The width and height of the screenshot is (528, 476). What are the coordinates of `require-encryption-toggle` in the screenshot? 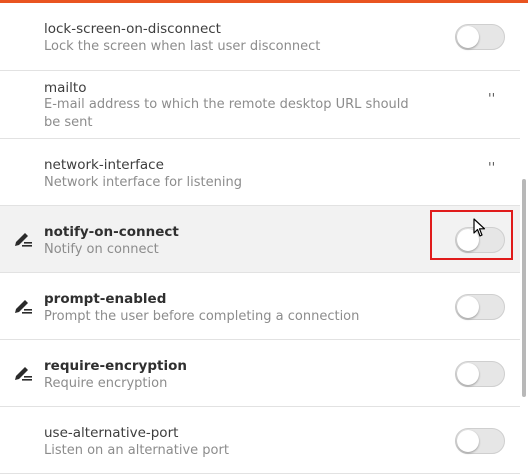 It's located at (480, 374).